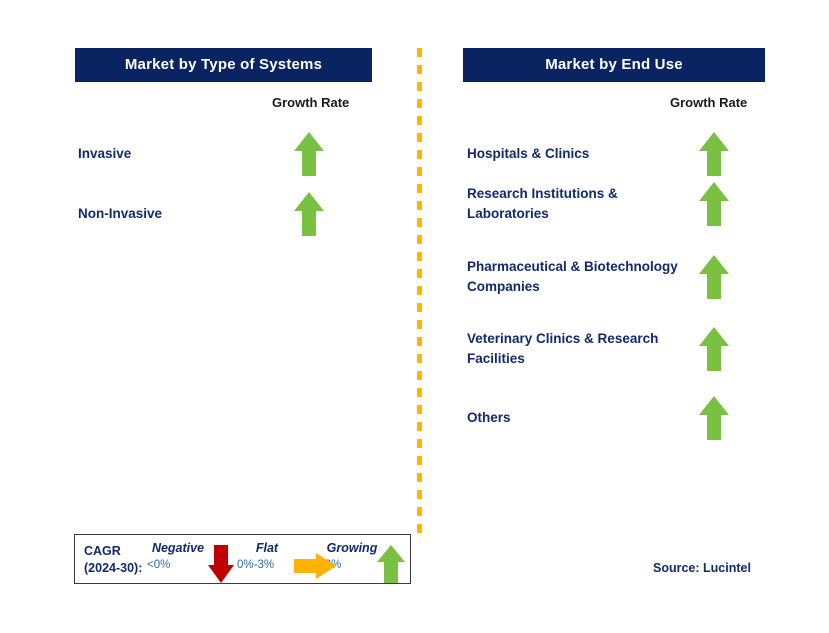 The image size is (829, 633). Describe the element at coordinates (113, 568) in the screenshot. I see `cagr-title-line2: (2024-30):` at that location.